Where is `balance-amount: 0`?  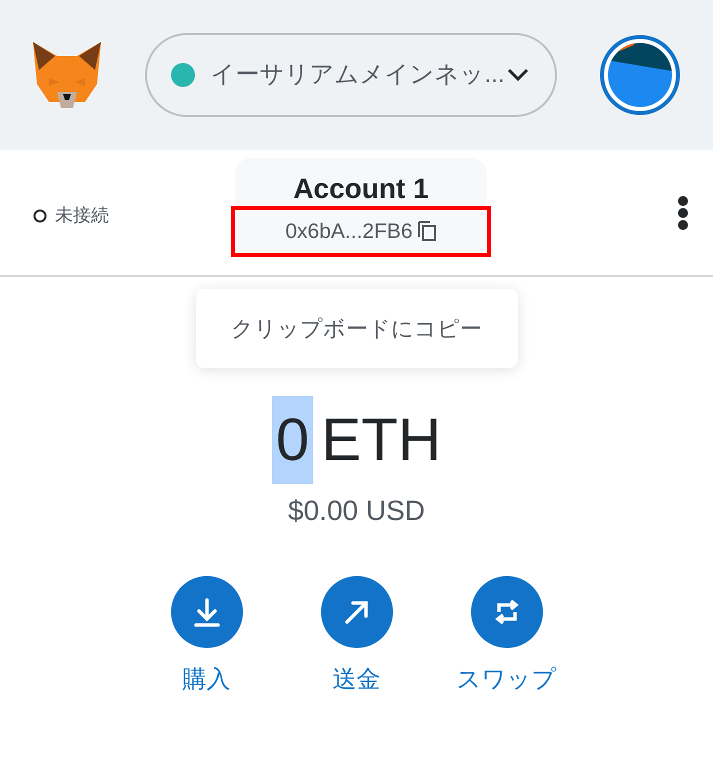
balance-amount: 0 is located at coordinates (293, 440).